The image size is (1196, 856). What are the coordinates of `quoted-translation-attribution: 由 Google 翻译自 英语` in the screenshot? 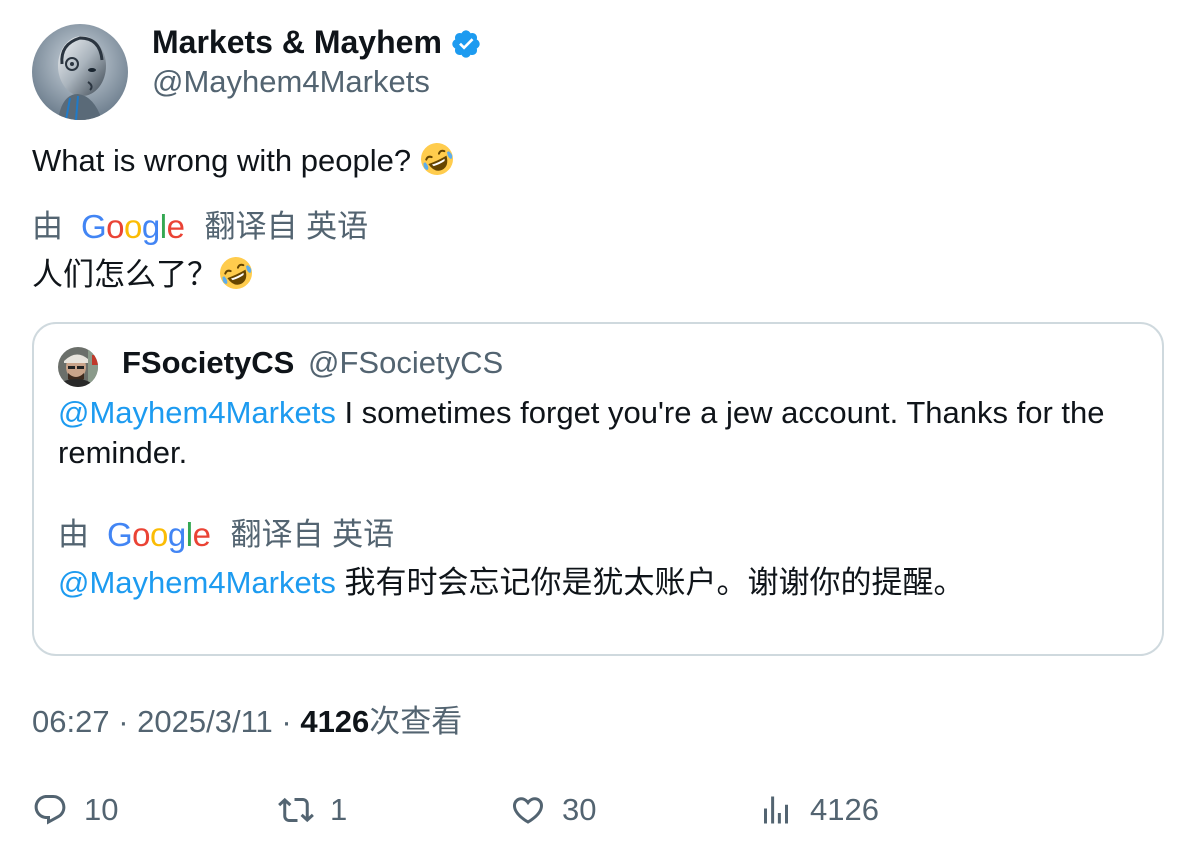 It's located at (226, 535).